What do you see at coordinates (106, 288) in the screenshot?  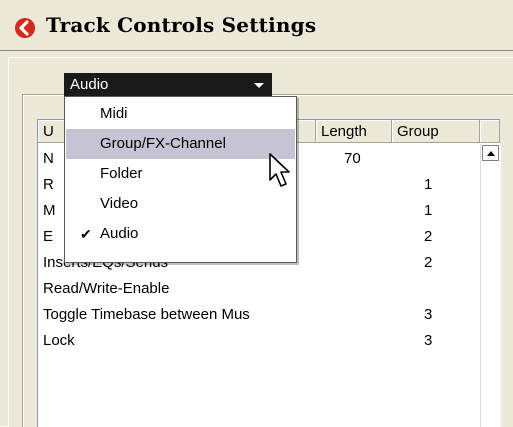 I see `row-name: Read/Write-Enable` at bounding box center [106, 288].